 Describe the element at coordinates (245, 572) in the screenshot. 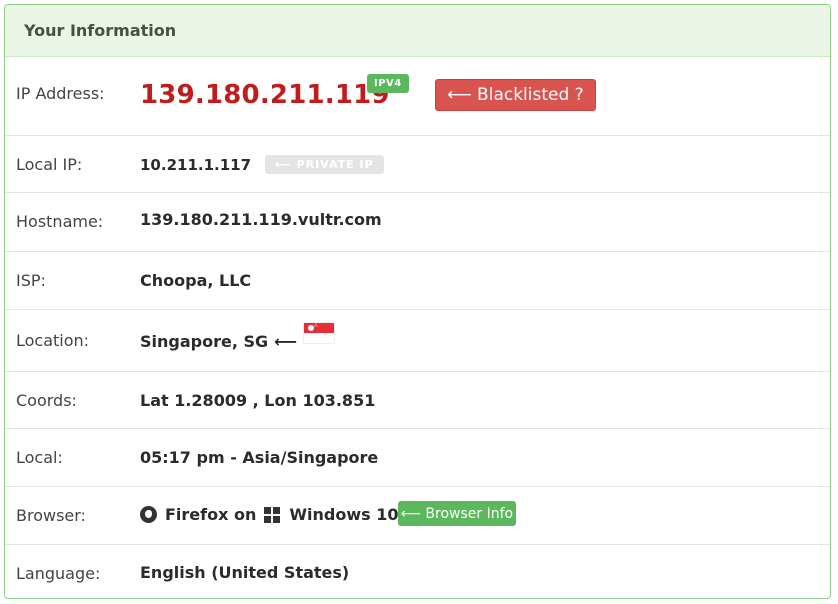

I see `language-value: English (United States)` at that location.